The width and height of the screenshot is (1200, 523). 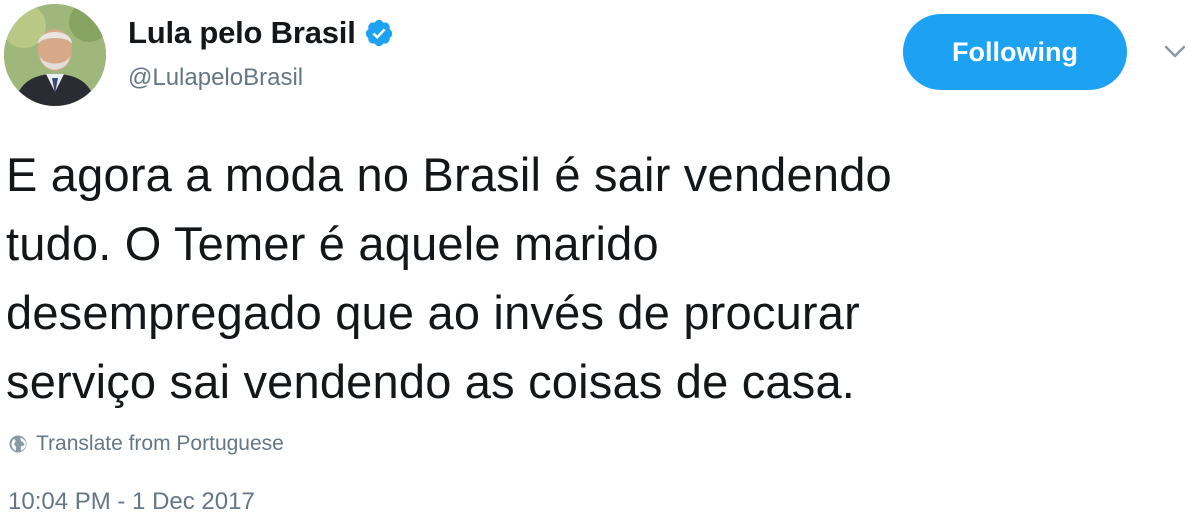 I want to click on tweet-timestamp: 10:04 PM - 1 Dec 2017, so click(x=131, y=502).